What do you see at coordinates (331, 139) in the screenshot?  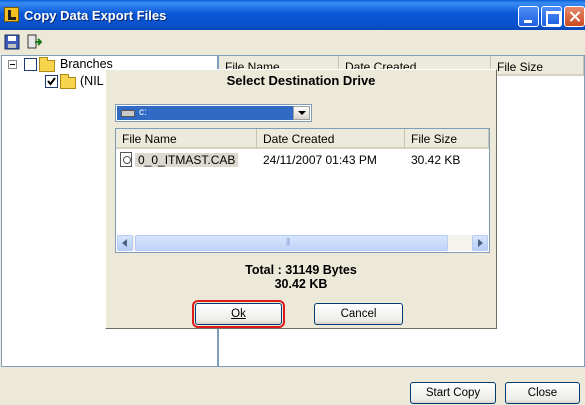 I see `dialog-column-date-created: Date Created` at bounding box center [331, 139].